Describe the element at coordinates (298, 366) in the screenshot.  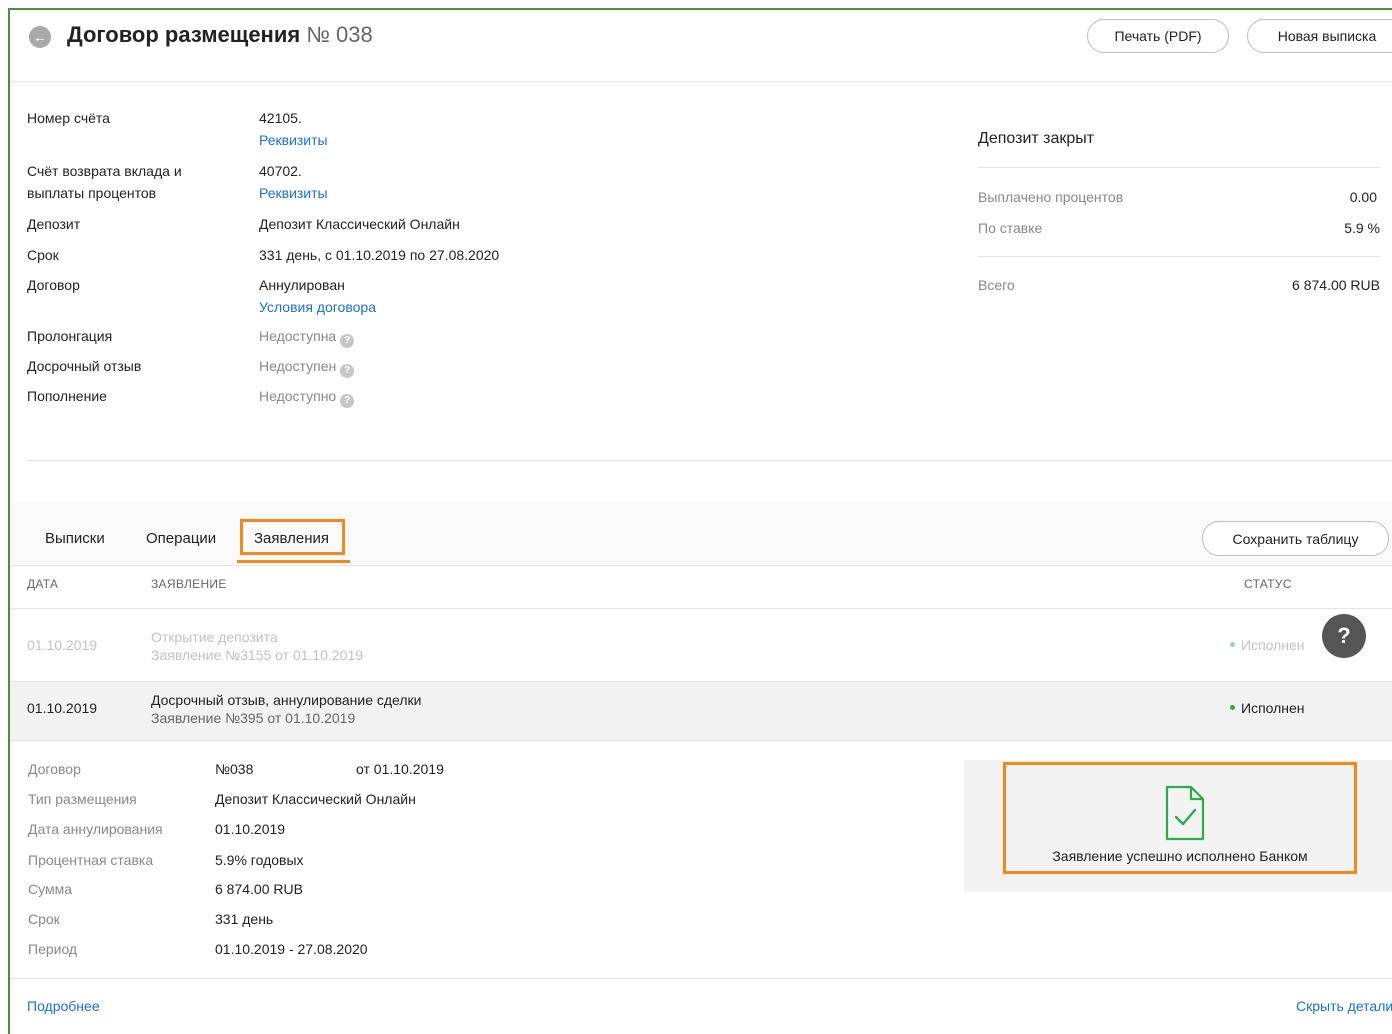
I see `early-withdrawal-text: Недоступен` at that location.